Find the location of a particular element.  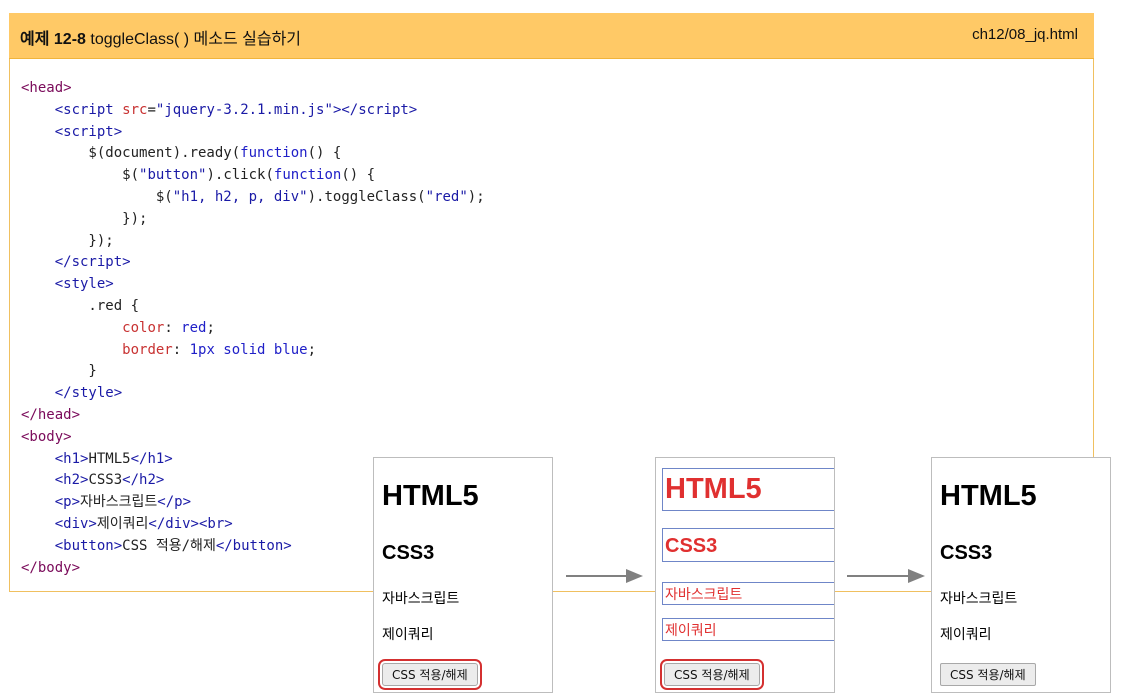

preview-toggled: HTML5 CSS3 자바스크립트 제이쿼리 CSS 적용/해제 is located at coordinates (745, 575).